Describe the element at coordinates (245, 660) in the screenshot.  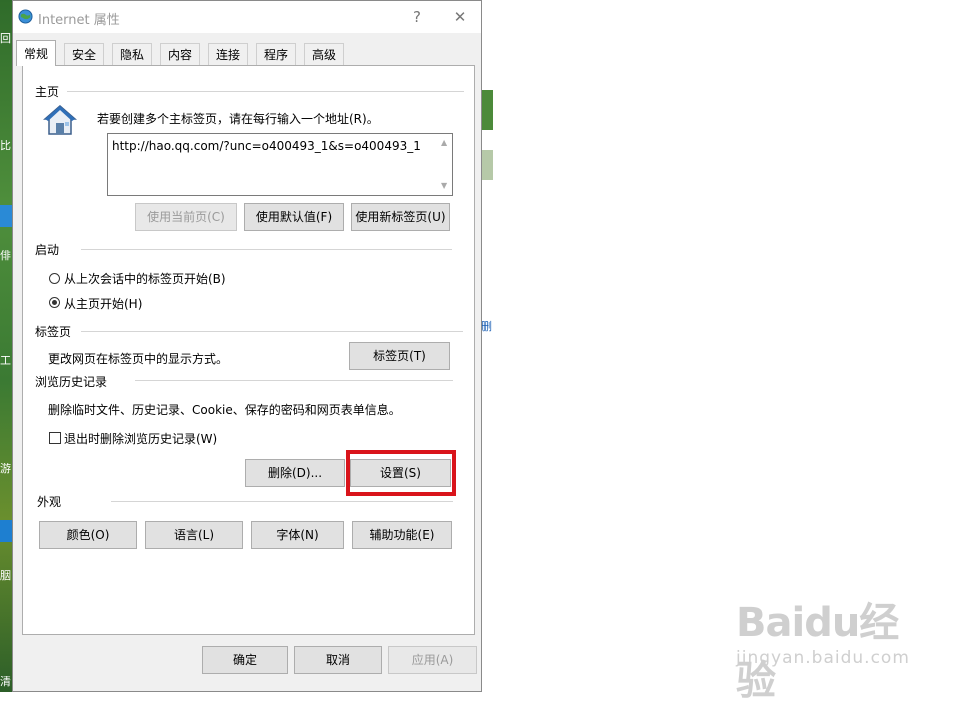
I see `ok-button: 确定` at that location.